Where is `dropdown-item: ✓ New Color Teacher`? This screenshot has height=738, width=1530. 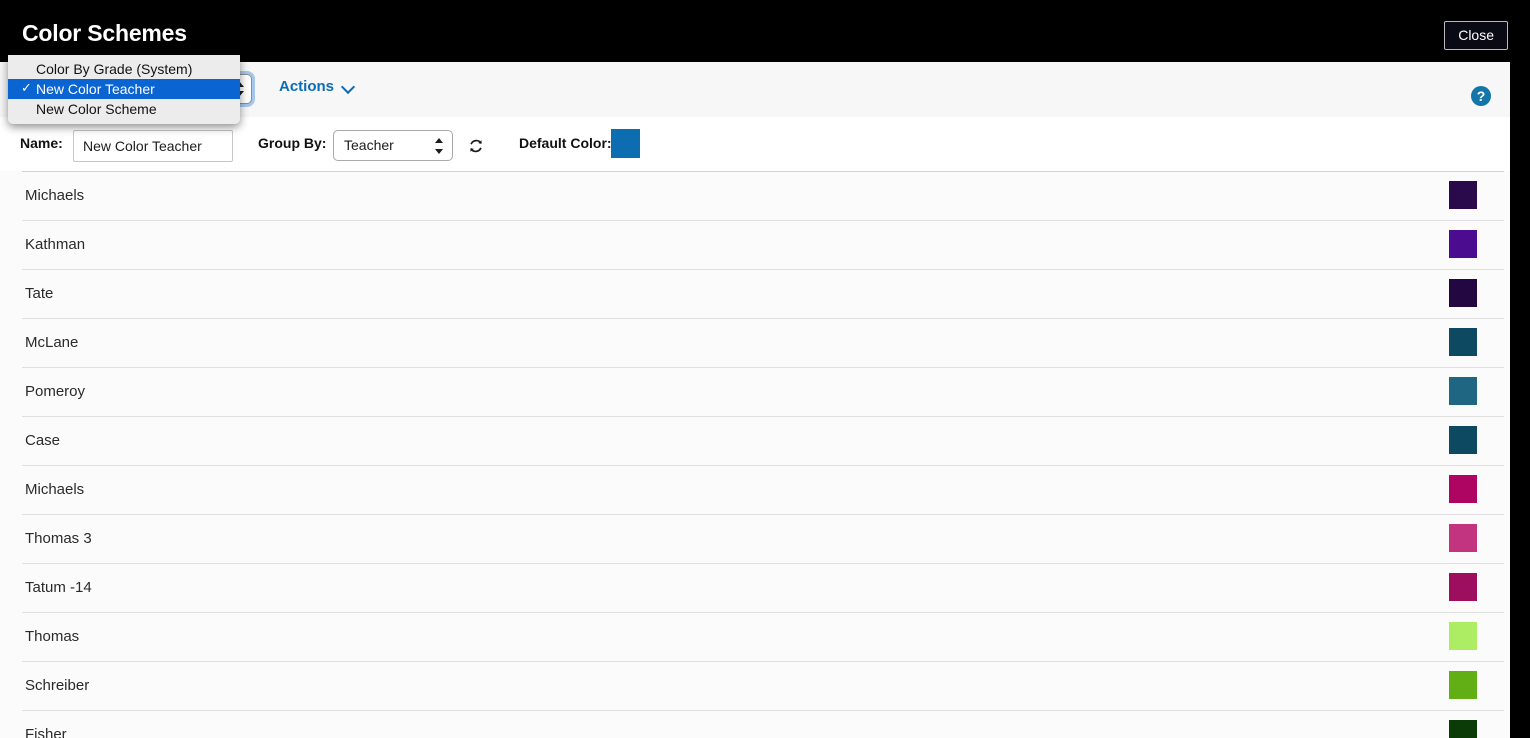
dropdown-item: ✓ New Color Teacher is located at coordinates (124, 89).